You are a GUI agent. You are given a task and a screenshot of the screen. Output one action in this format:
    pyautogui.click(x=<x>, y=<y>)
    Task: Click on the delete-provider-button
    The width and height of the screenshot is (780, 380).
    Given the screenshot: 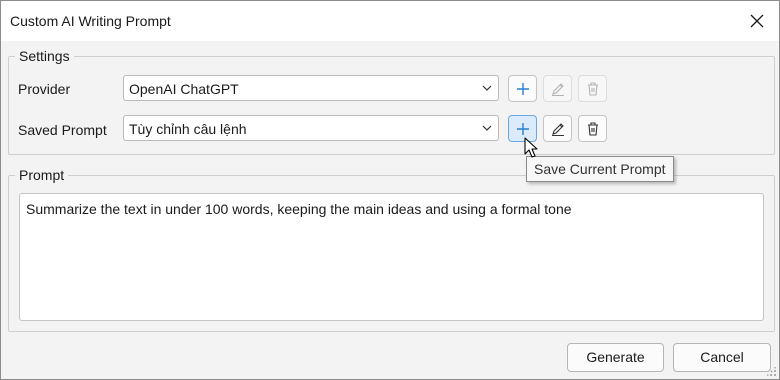 What is the action you would take?
    pyautogui.click(x=592, y=88)
    